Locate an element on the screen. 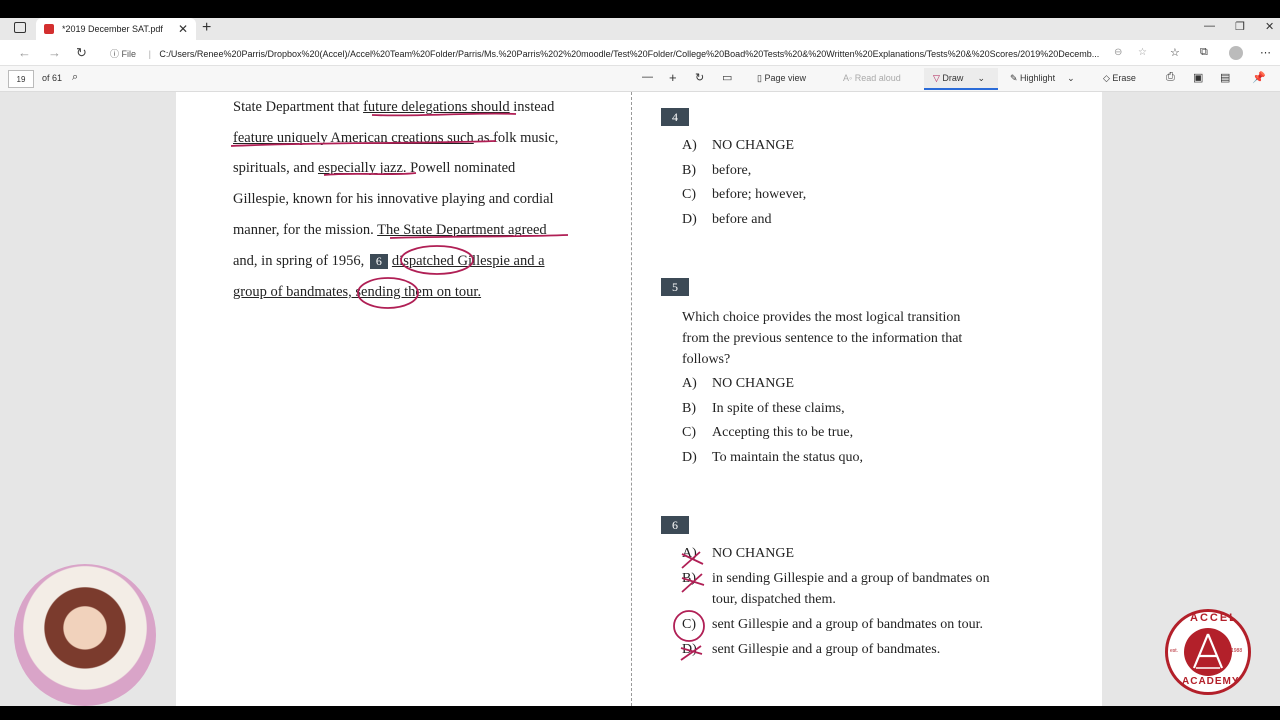 This screenshot has width=1280, height=720. rotate-icon: ↻ is located at coordinates (699, 77).